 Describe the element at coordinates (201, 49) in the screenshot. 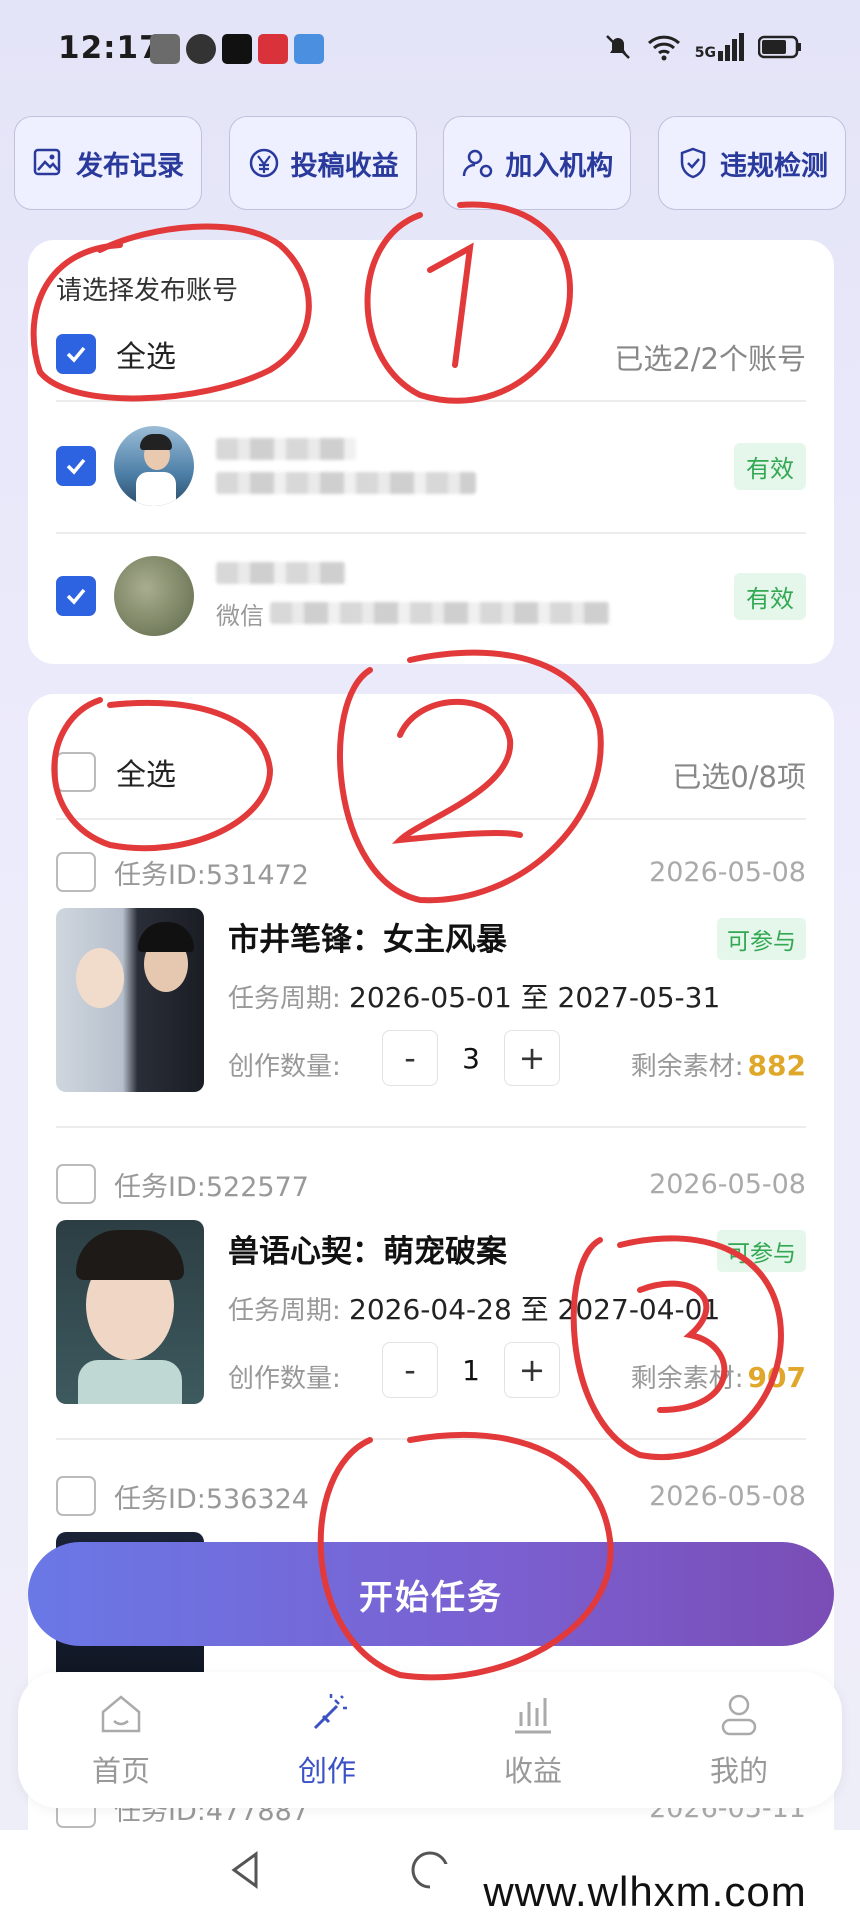

I see `chat-icon` at that location.